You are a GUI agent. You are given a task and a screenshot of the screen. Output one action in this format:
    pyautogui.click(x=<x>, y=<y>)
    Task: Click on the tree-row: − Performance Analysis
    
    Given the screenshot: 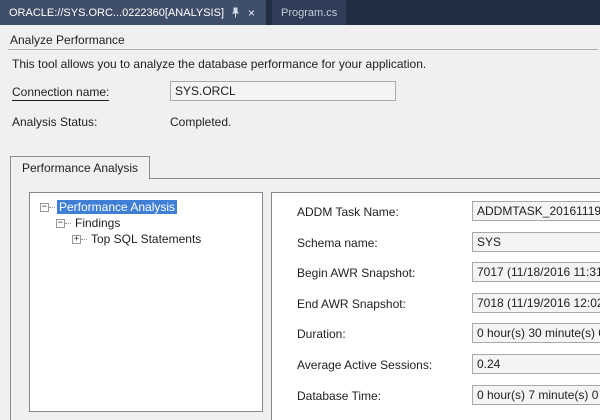 What is the action you would take?
    pyautogui.click(x=146, y=207)
    